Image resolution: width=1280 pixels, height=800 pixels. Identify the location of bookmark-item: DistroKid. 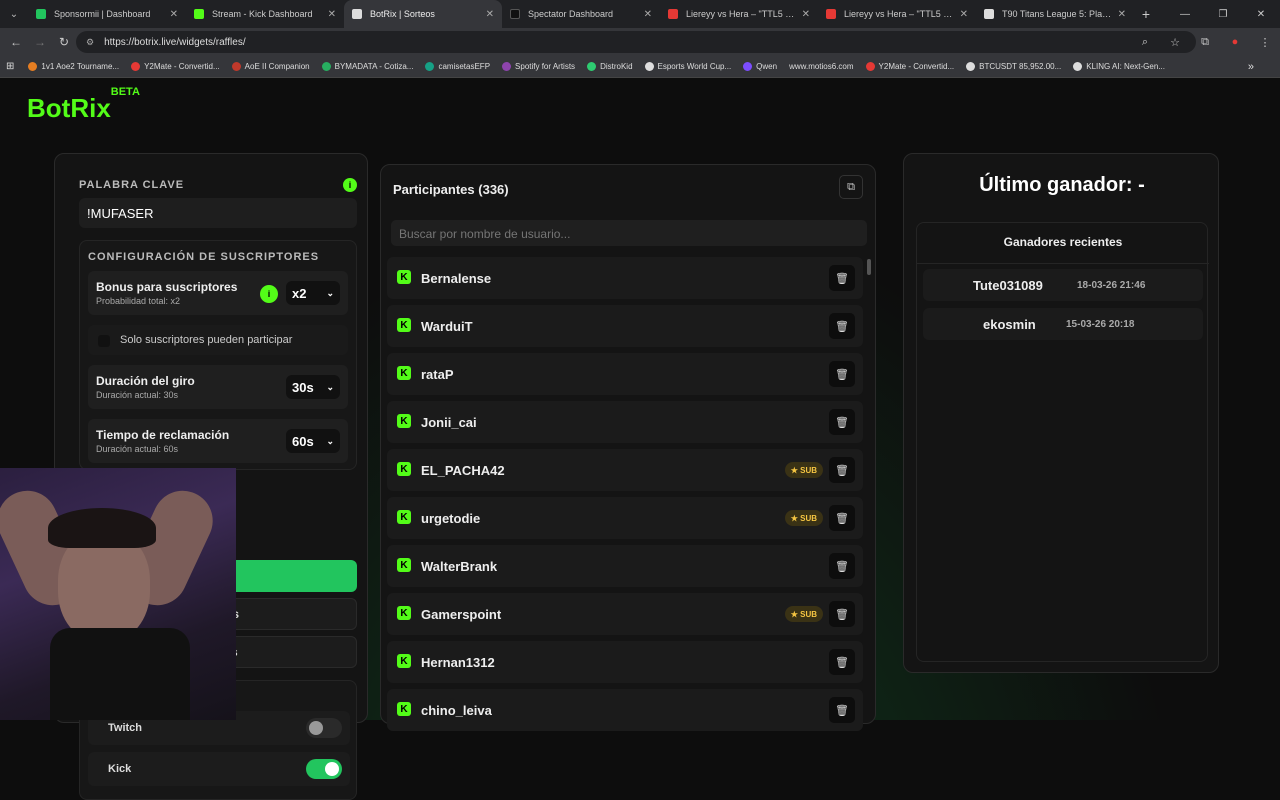
(610, 66).